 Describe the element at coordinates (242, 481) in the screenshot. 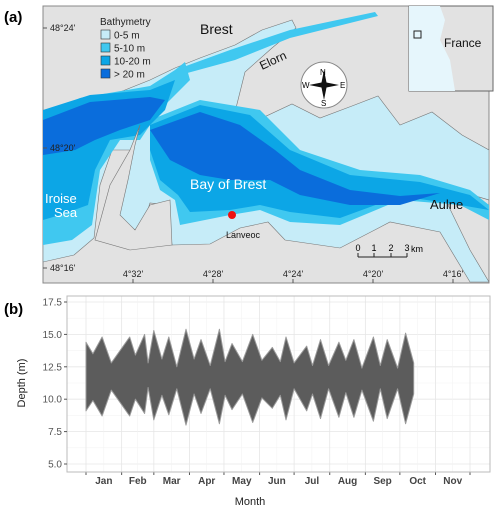

I see `x-tick-label: May` at that location.